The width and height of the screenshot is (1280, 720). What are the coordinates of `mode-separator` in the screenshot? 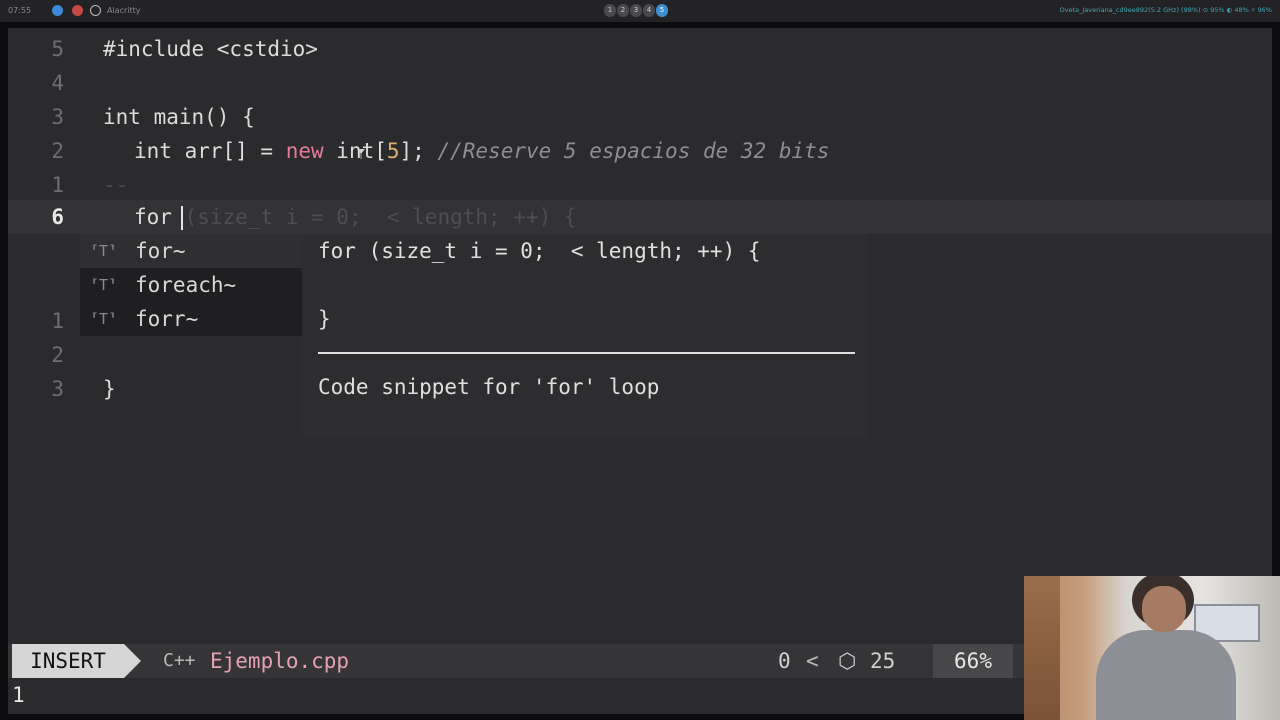 It's located at (132, 661).